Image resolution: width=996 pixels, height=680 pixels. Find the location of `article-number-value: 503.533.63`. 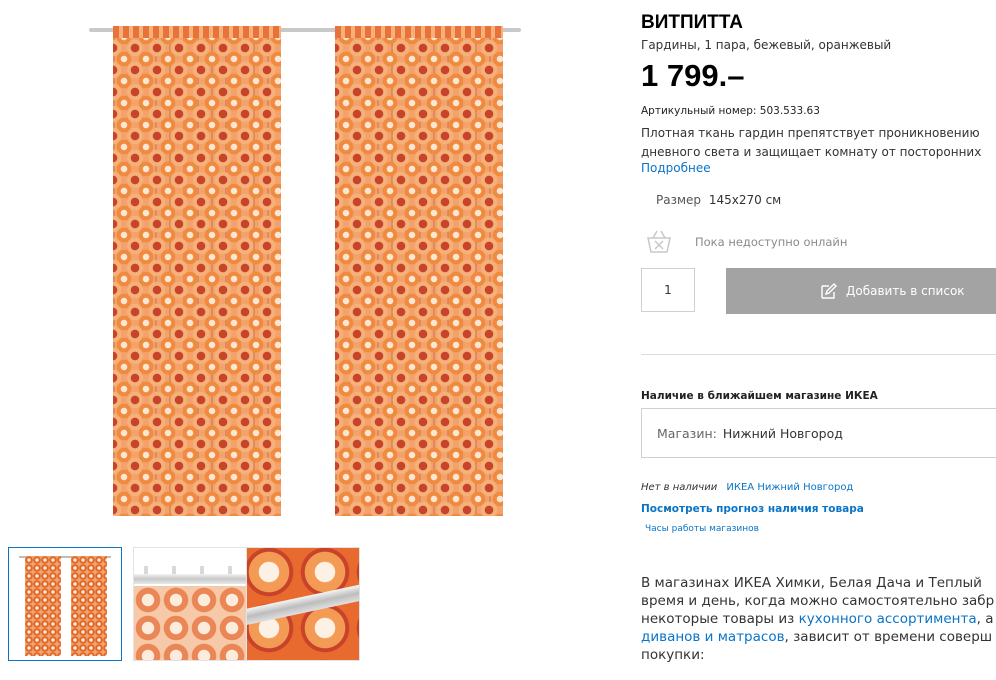

article-number-value: 503.533.63 is located at coordinates (789, 111).